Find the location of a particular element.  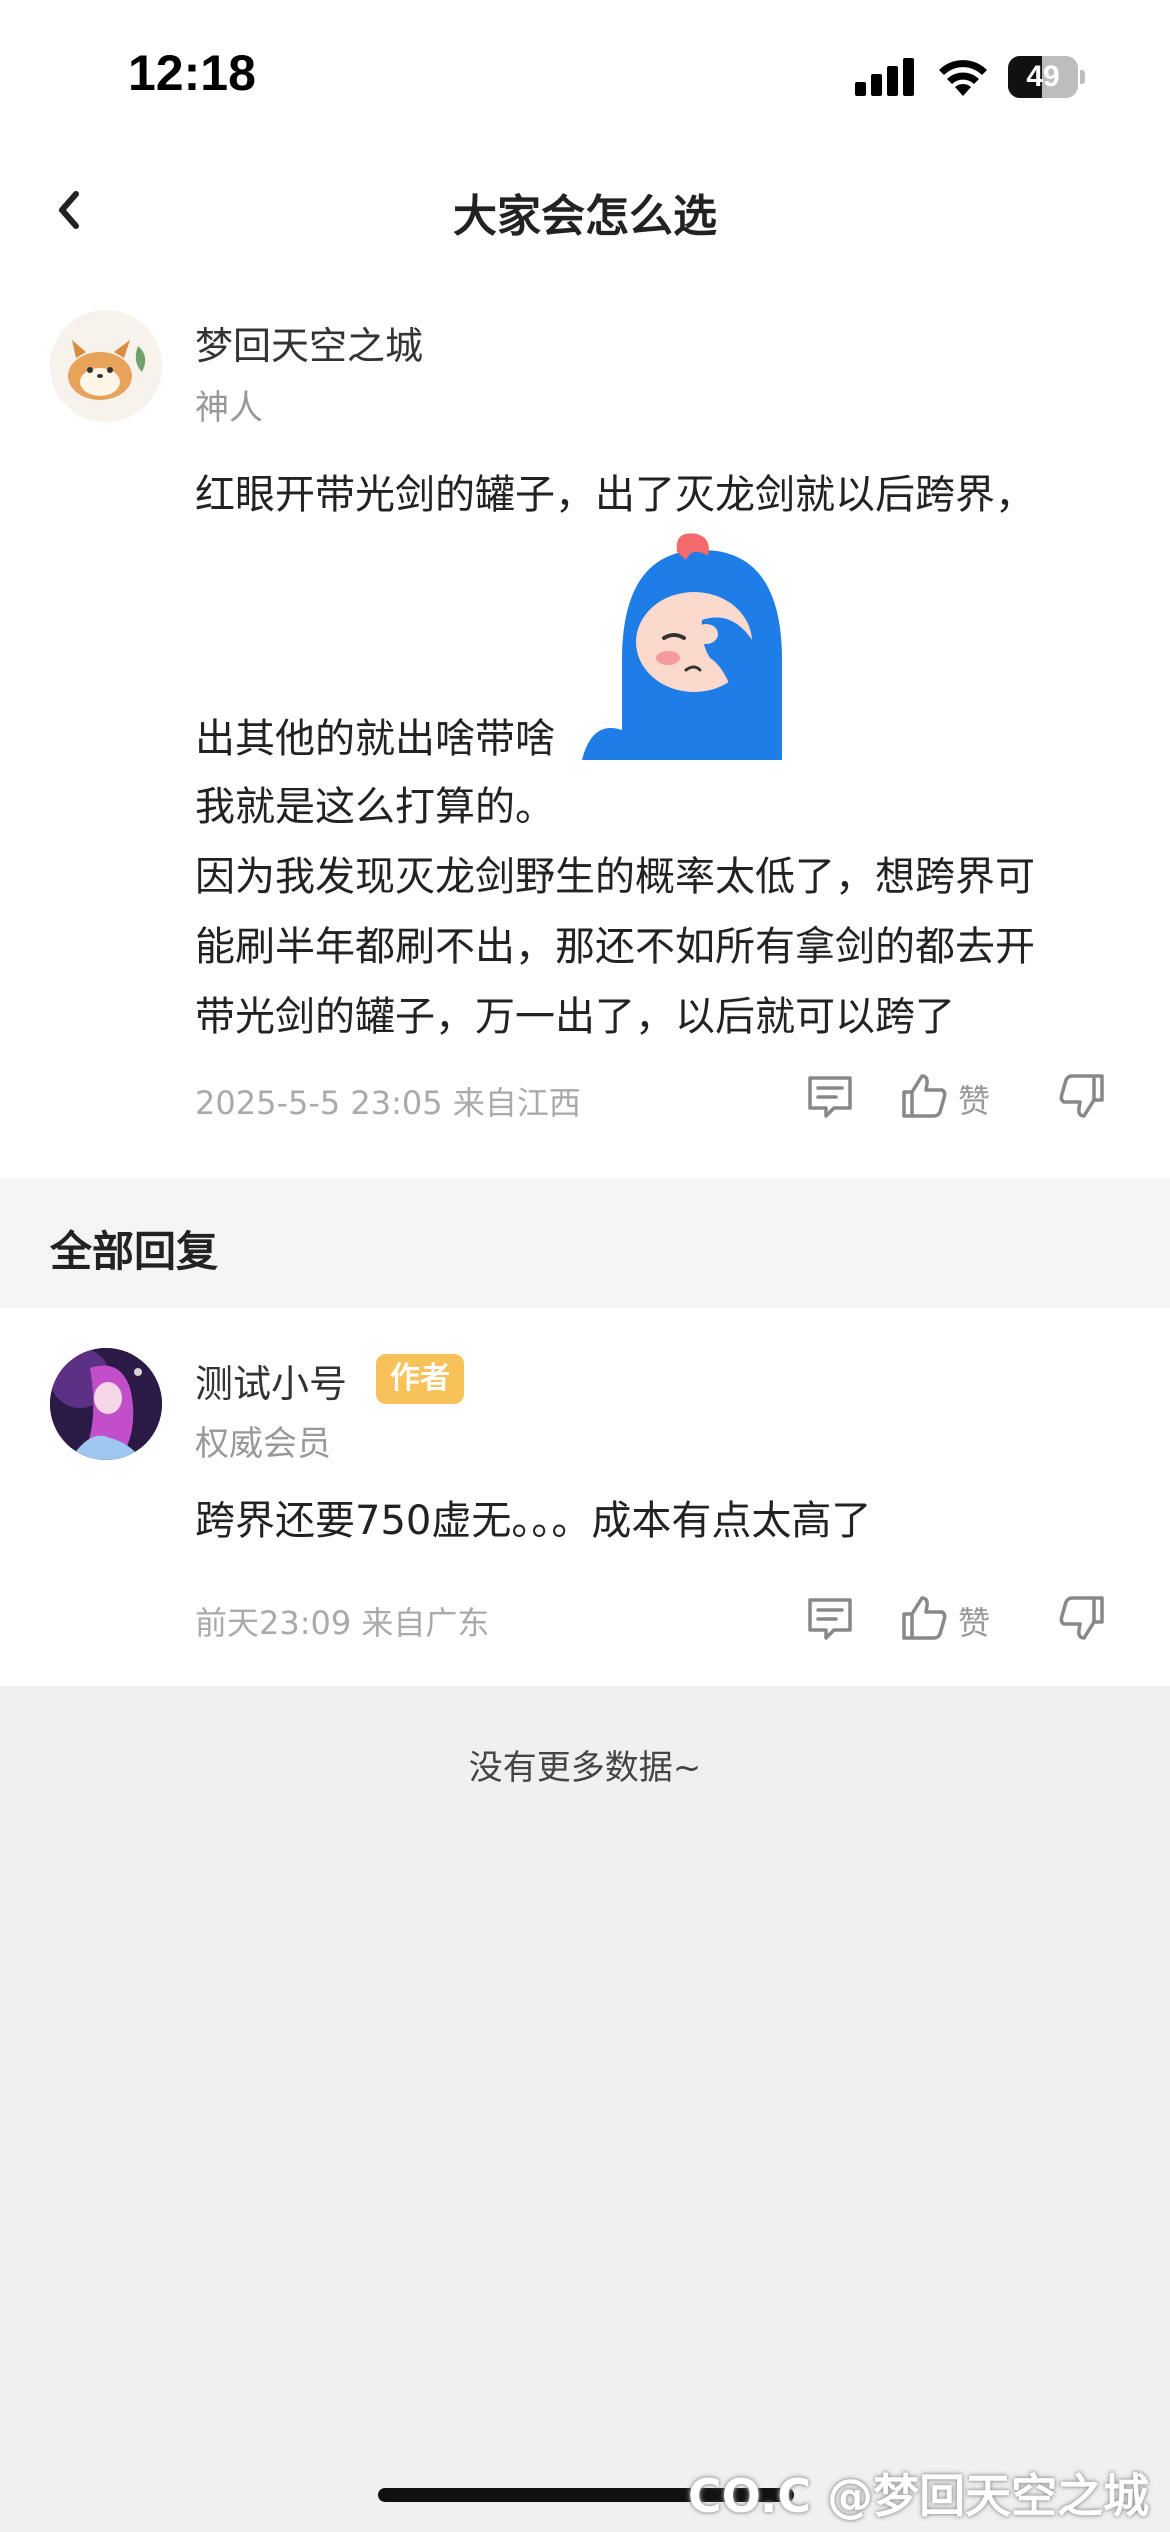

post-username: 梦回天空之城 is located at coordinates (309, 342).